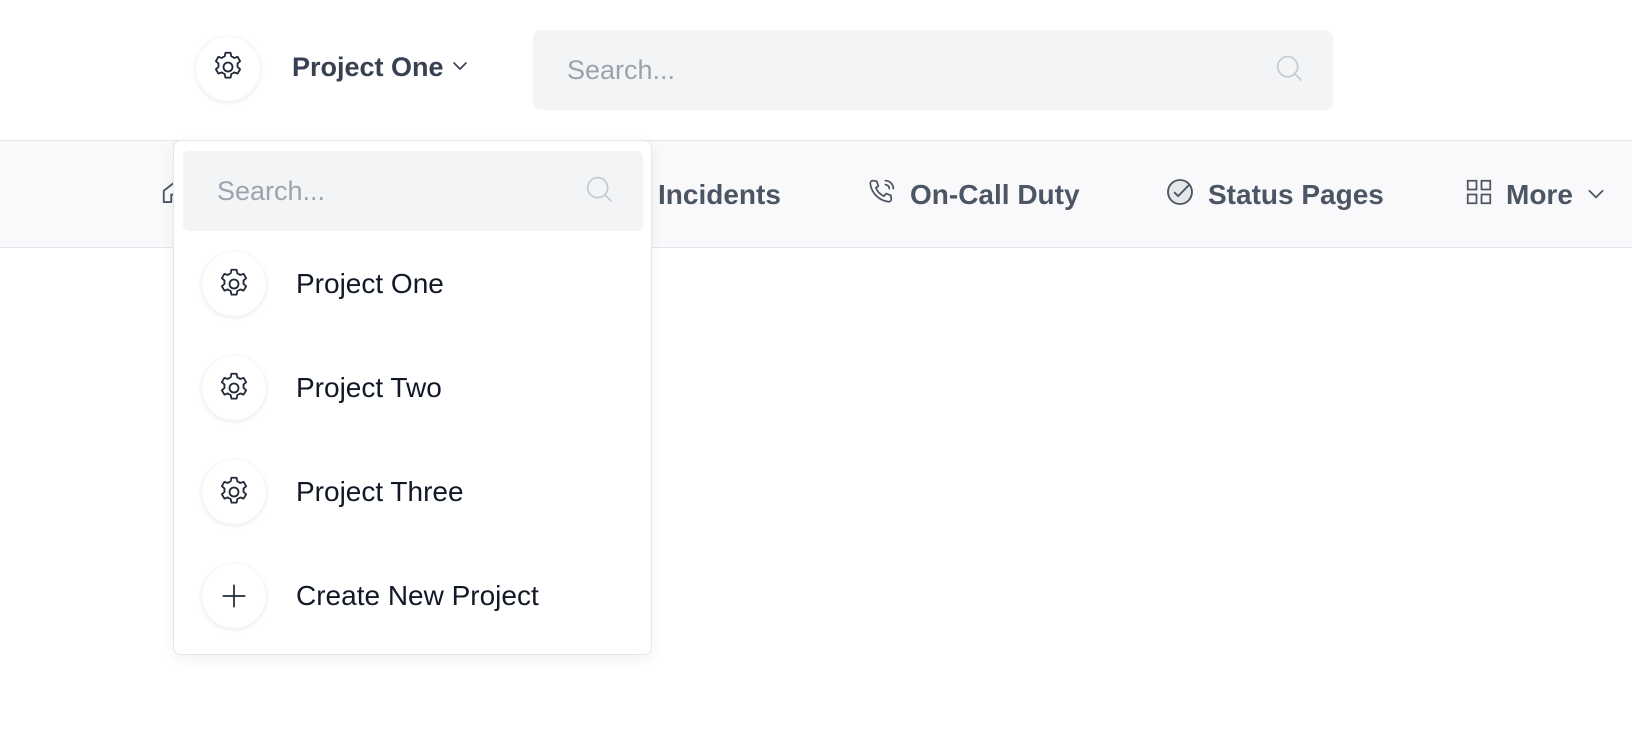 Image resolution: width=1632 pixels, height=734 pixels. I want to click on nav-item-more: More, so click(1535, 195).